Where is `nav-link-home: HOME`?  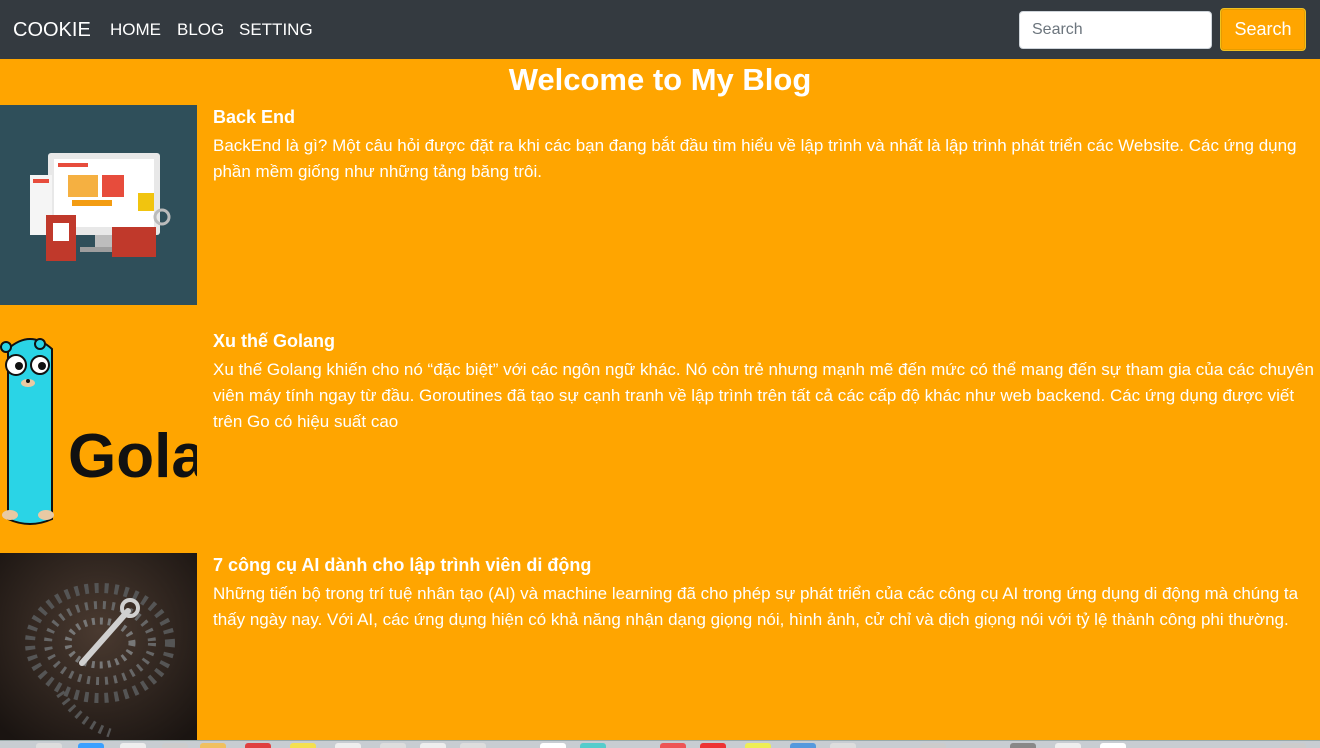 nav-link-home: HOME is located at coordinates (135, 30).